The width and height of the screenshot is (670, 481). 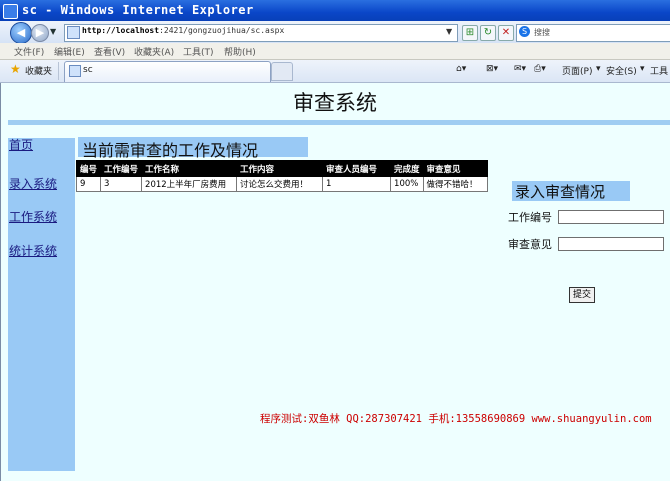 What do you see at coordinates (69, 51) in the screenshot?
I see `menu-edit: 编辑(E)` at bounding box center [69, 51].